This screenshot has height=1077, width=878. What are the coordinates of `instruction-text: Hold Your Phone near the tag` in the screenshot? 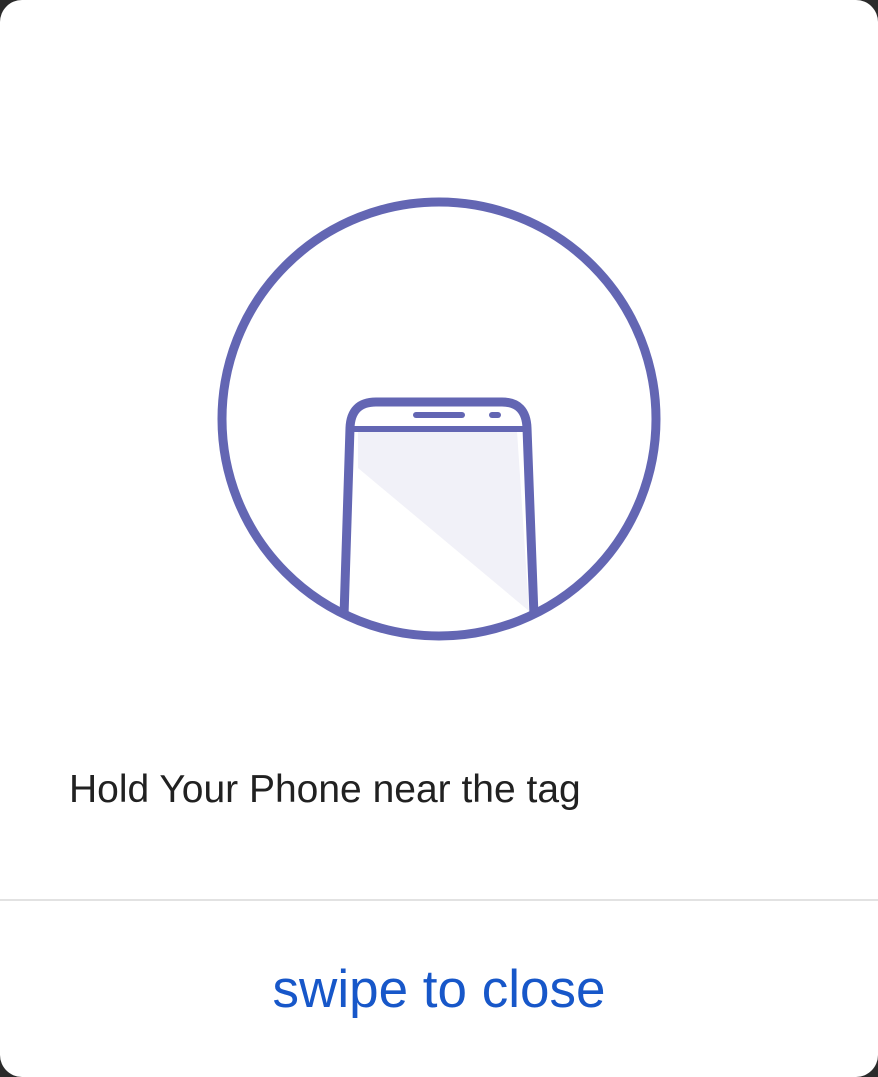 It's located at (325, 789).